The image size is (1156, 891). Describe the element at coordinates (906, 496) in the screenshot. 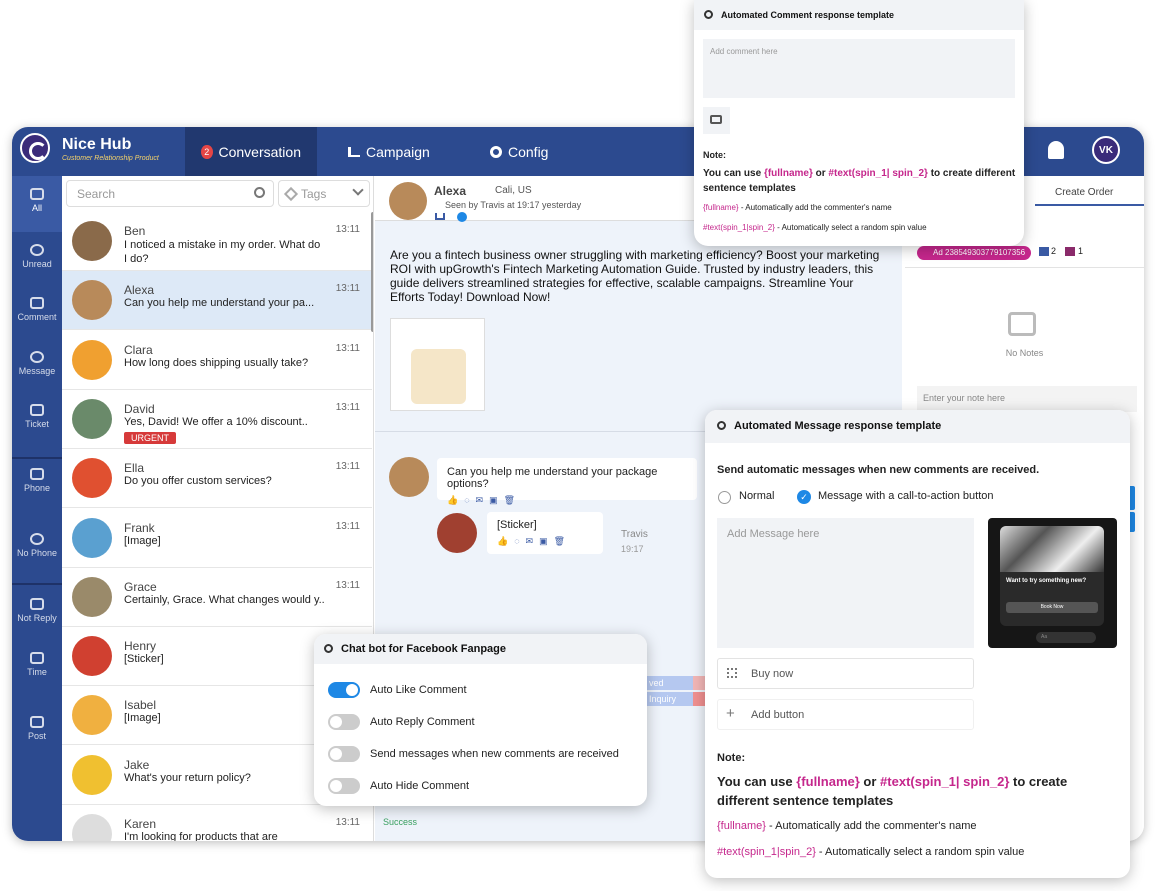

I see `radio-cta-label: Message with a call-to-action button` at that location.